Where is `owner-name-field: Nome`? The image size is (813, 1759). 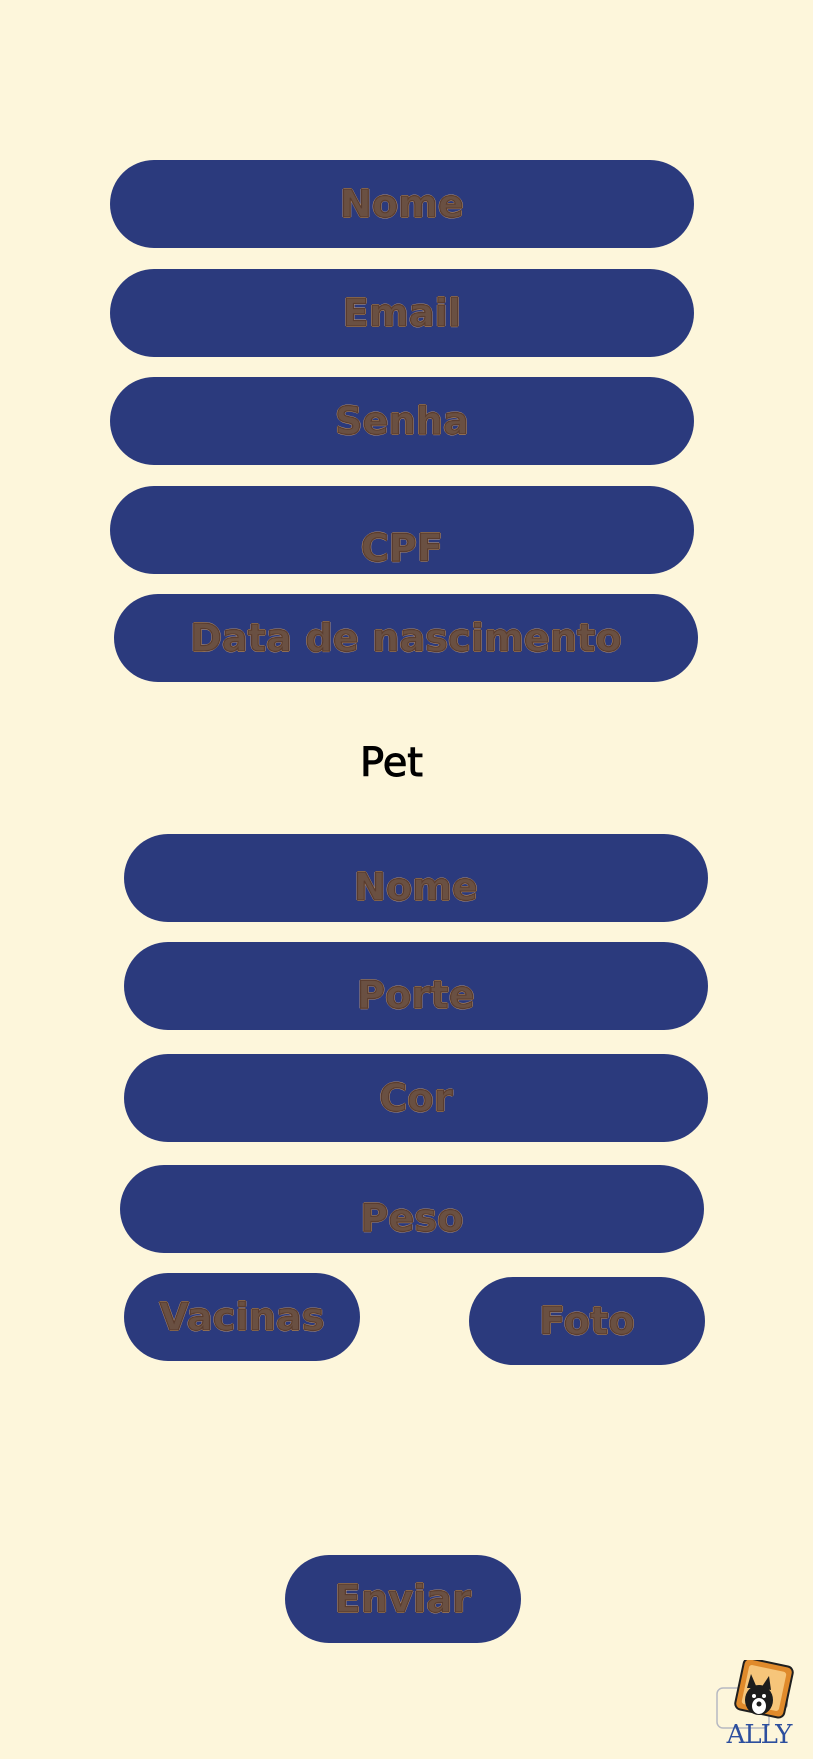
owner-name-field: Nome is located at coordinates (402, 204).